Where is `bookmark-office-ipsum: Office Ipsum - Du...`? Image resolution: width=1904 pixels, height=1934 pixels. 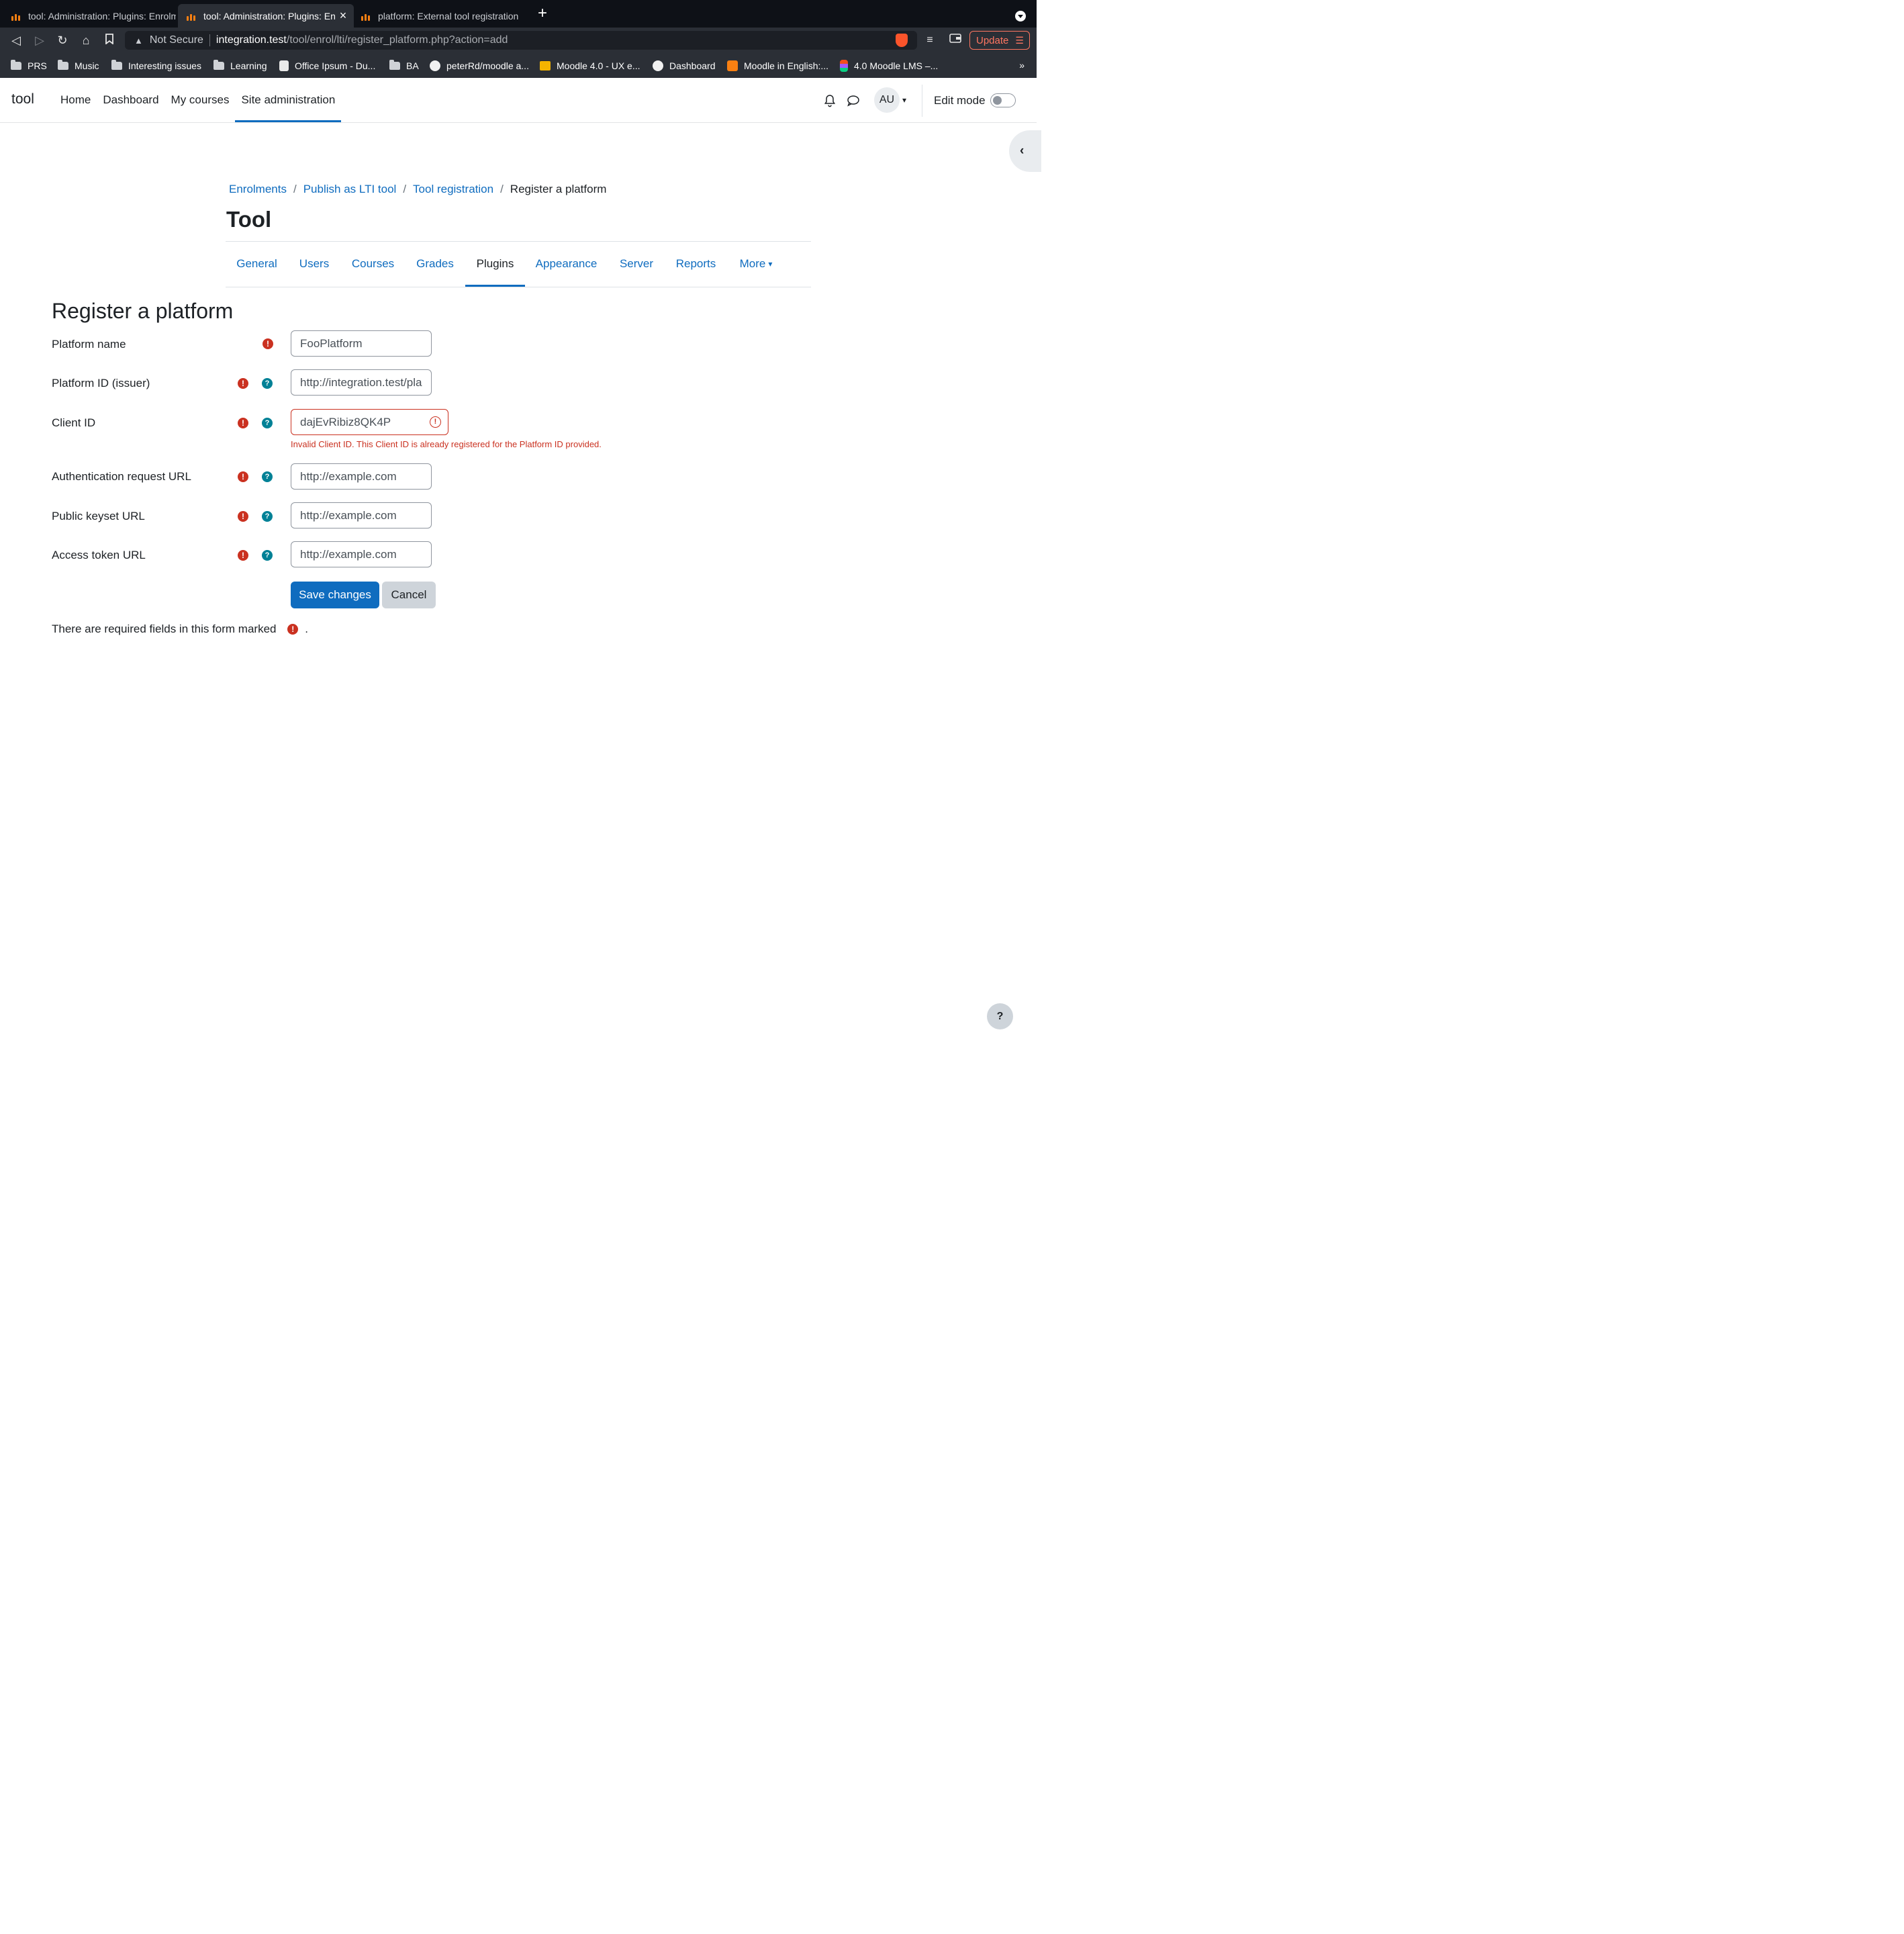
bookmark-office-ipsum: Office Ipsum - Du... is located at coordinates (327, 65).